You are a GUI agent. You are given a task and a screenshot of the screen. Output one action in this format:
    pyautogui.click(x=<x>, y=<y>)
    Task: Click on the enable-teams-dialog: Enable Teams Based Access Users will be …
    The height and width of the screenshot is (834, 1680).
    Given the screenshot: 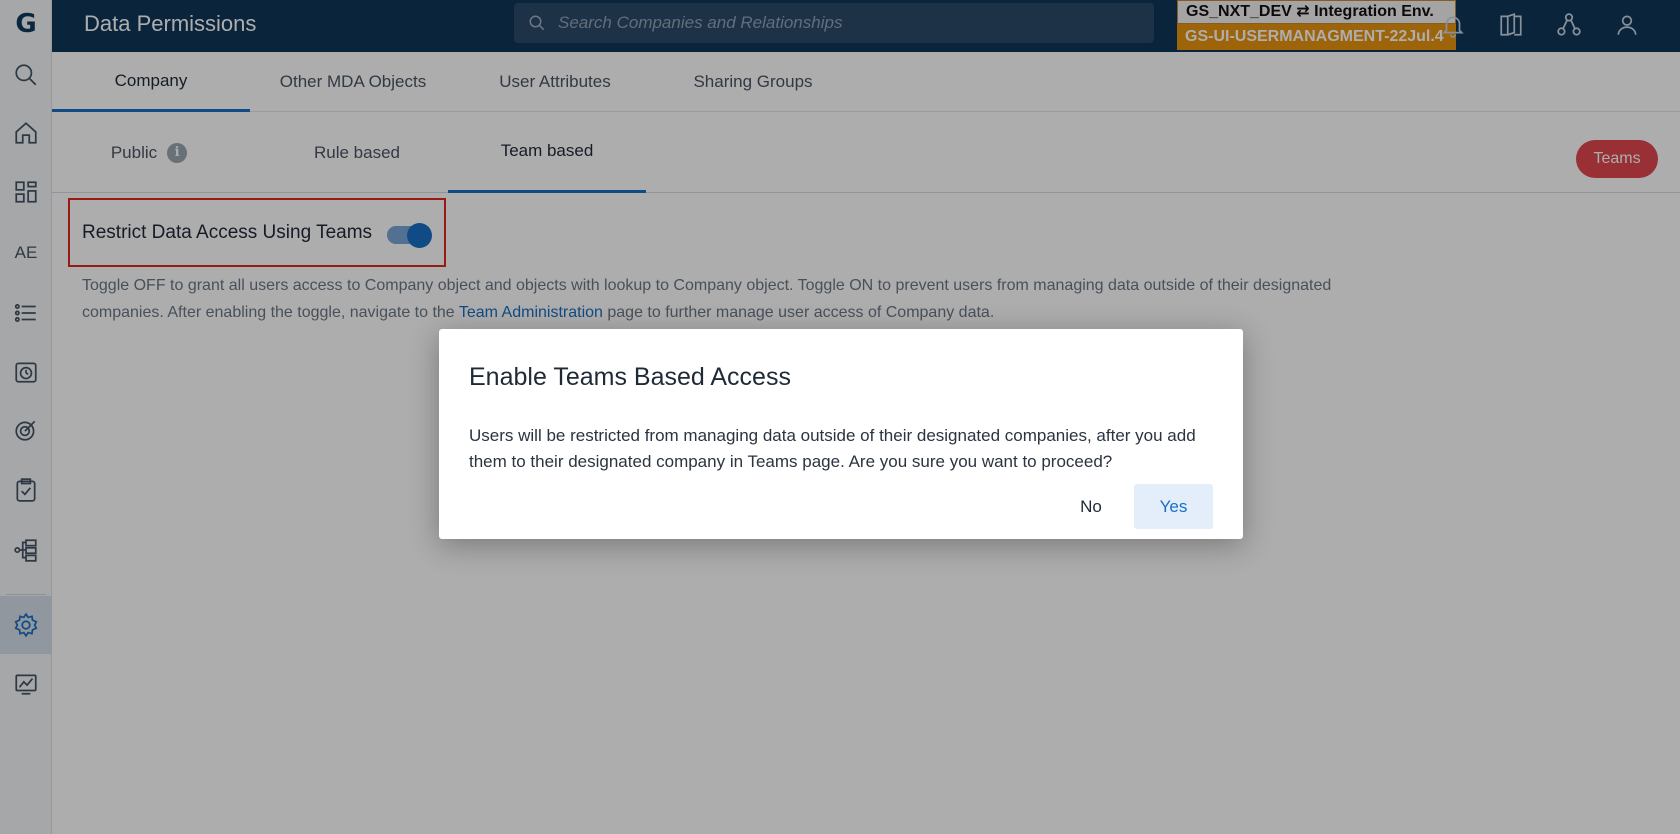 What is the action you would take?
    pyautogui.click(x=841, y=434)
    